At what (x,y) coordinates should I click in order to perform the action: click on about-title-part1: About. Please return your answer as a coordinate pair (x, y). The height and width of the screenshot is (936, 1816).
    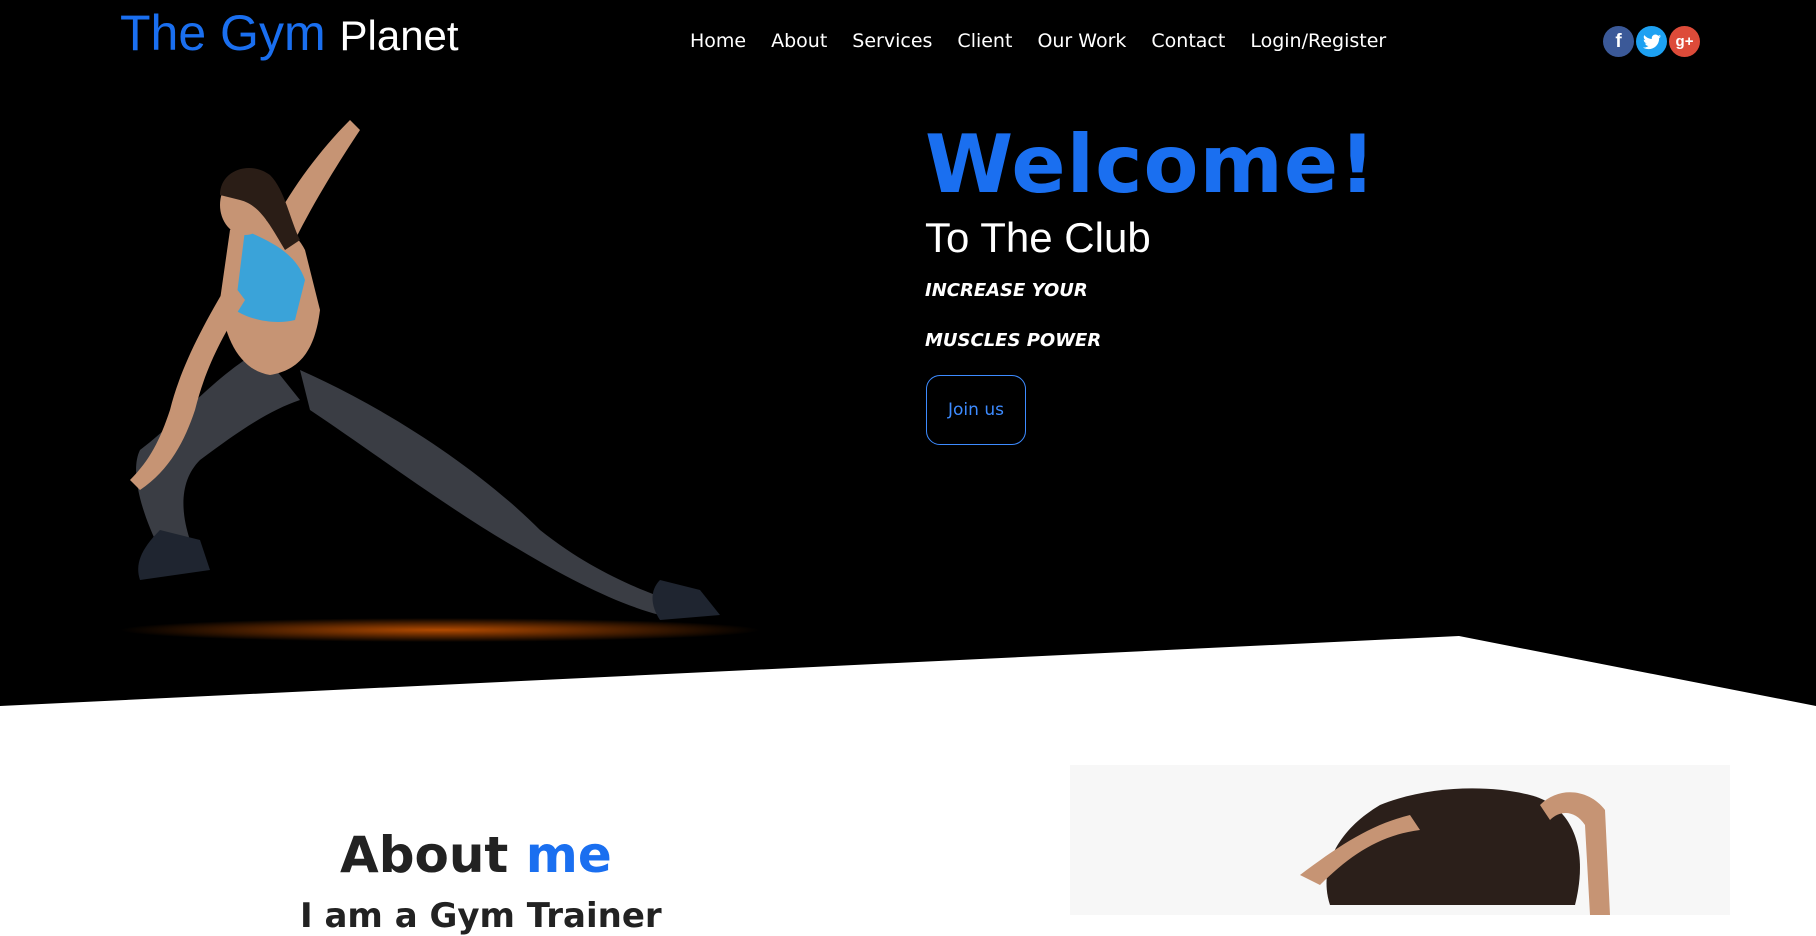
    Looking at the image, I should click on (424, 855).